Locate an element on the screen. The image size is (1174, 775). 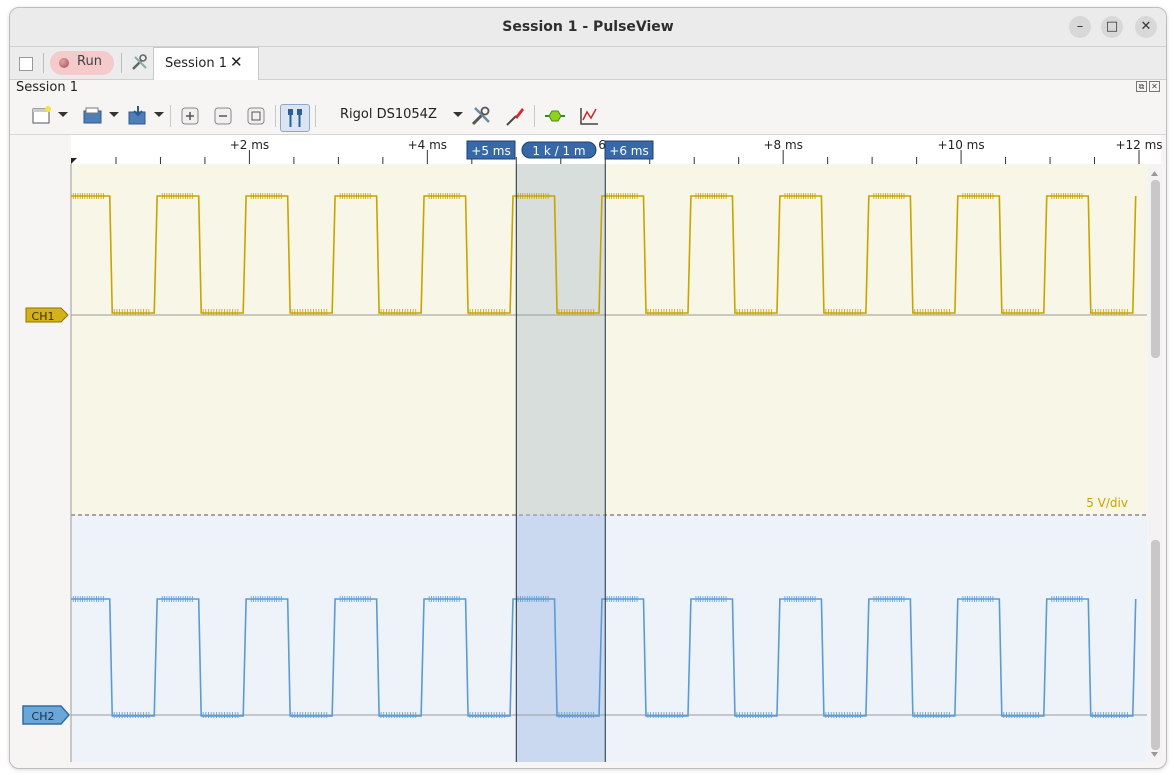
ruler-tick-label: +4 ms is located at coordinates (427, 145).